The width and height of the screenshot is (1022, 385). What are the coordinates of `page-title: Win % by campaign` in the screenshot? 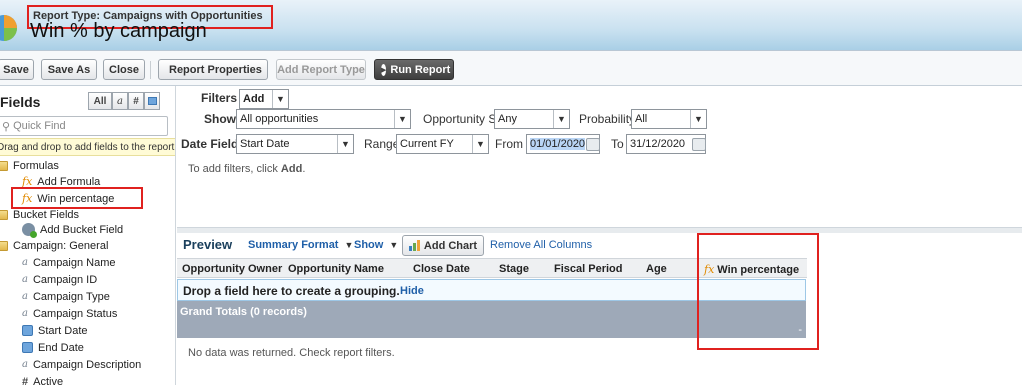 It's located at (118, 31).